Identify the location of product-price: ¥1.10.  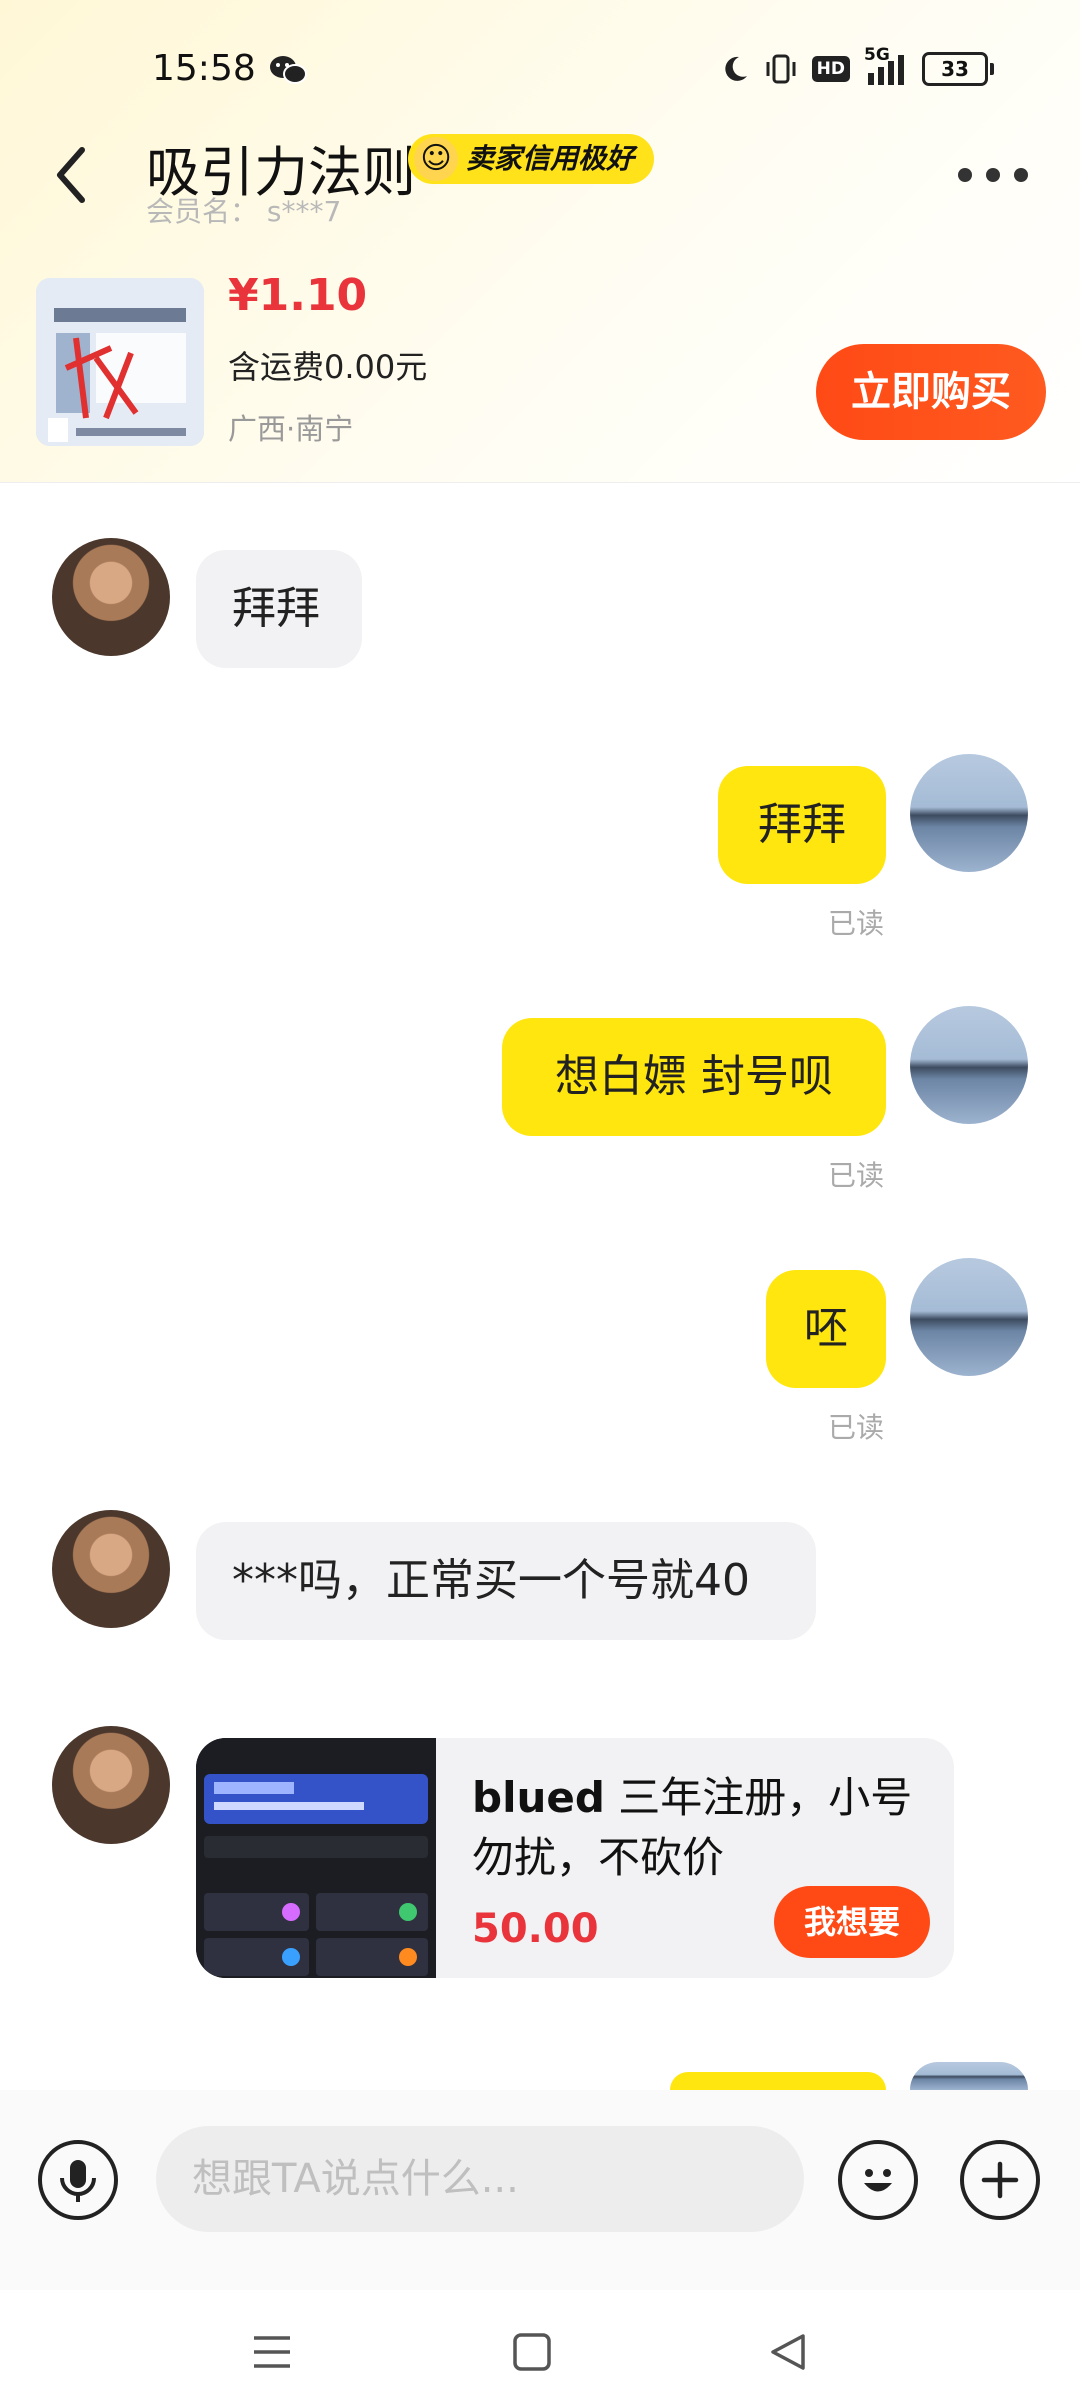
(298, 295).